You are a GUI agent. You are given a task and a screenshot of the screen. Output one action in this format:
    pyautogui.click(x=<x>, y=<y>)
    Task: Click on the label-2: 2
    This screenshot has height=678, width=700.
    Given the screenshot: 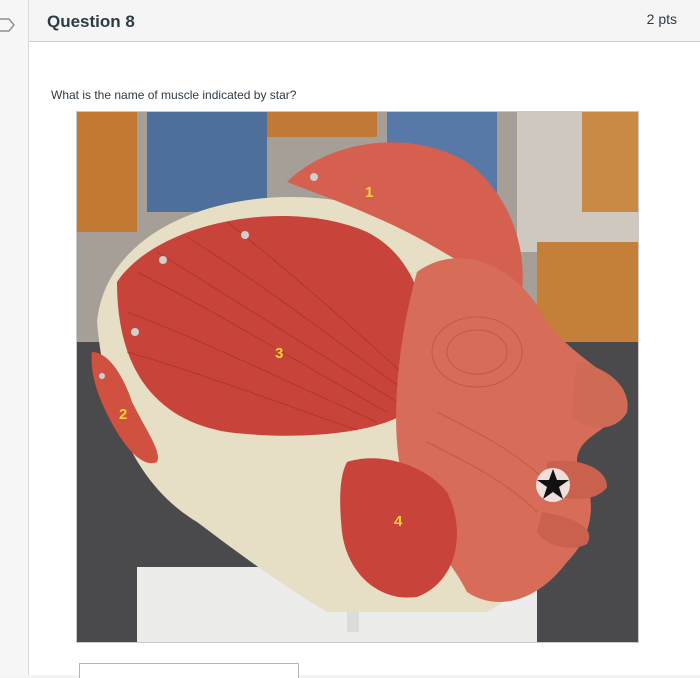 What is the action you would take?
    pyautogui.click(x=123, y=414)
    